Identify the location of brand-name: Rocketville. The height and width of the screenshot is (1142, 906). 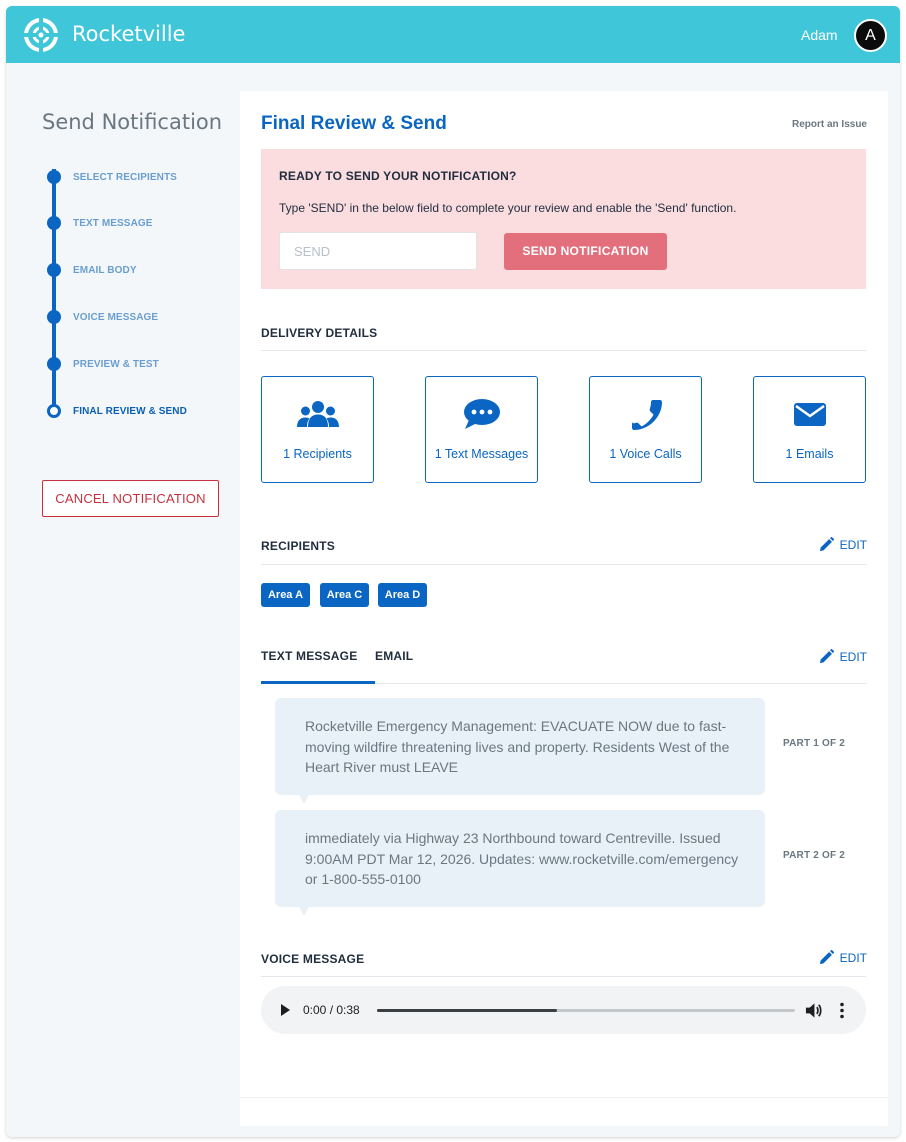
(128, 34).